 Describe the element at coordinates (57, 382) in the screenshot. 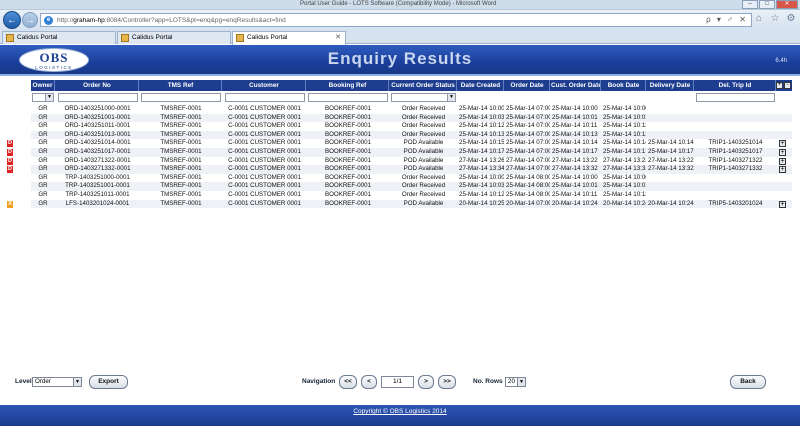

I see `level-select: Order ▼` at that location.